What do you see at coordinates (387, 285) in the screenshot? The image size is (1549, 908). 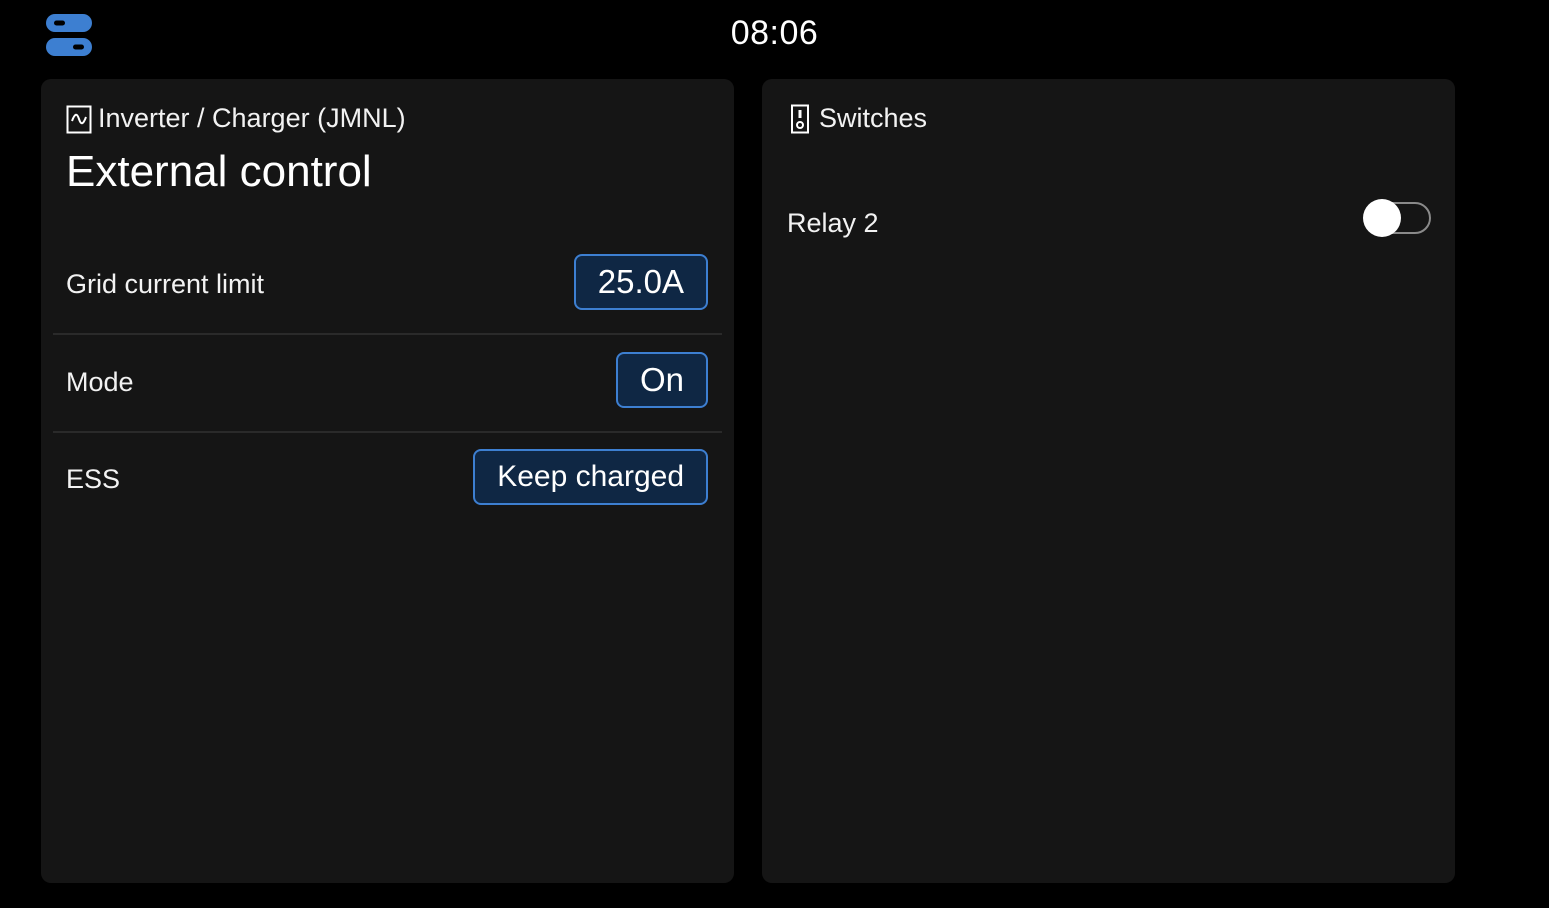 I see `grid-current-limit-row: Grid current limit 25.0A` at bounding box center [387, 285].